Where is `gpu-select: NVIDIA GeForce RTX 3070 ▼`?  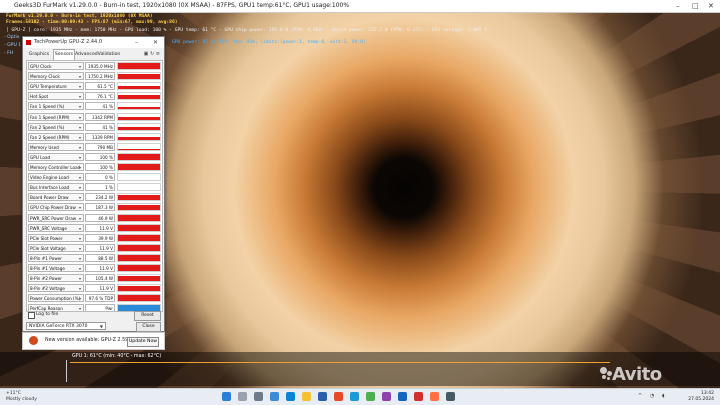 gpu-select: NVIDIA GeForce RTX 3070 ▼ is located at coordinates (66, 326).